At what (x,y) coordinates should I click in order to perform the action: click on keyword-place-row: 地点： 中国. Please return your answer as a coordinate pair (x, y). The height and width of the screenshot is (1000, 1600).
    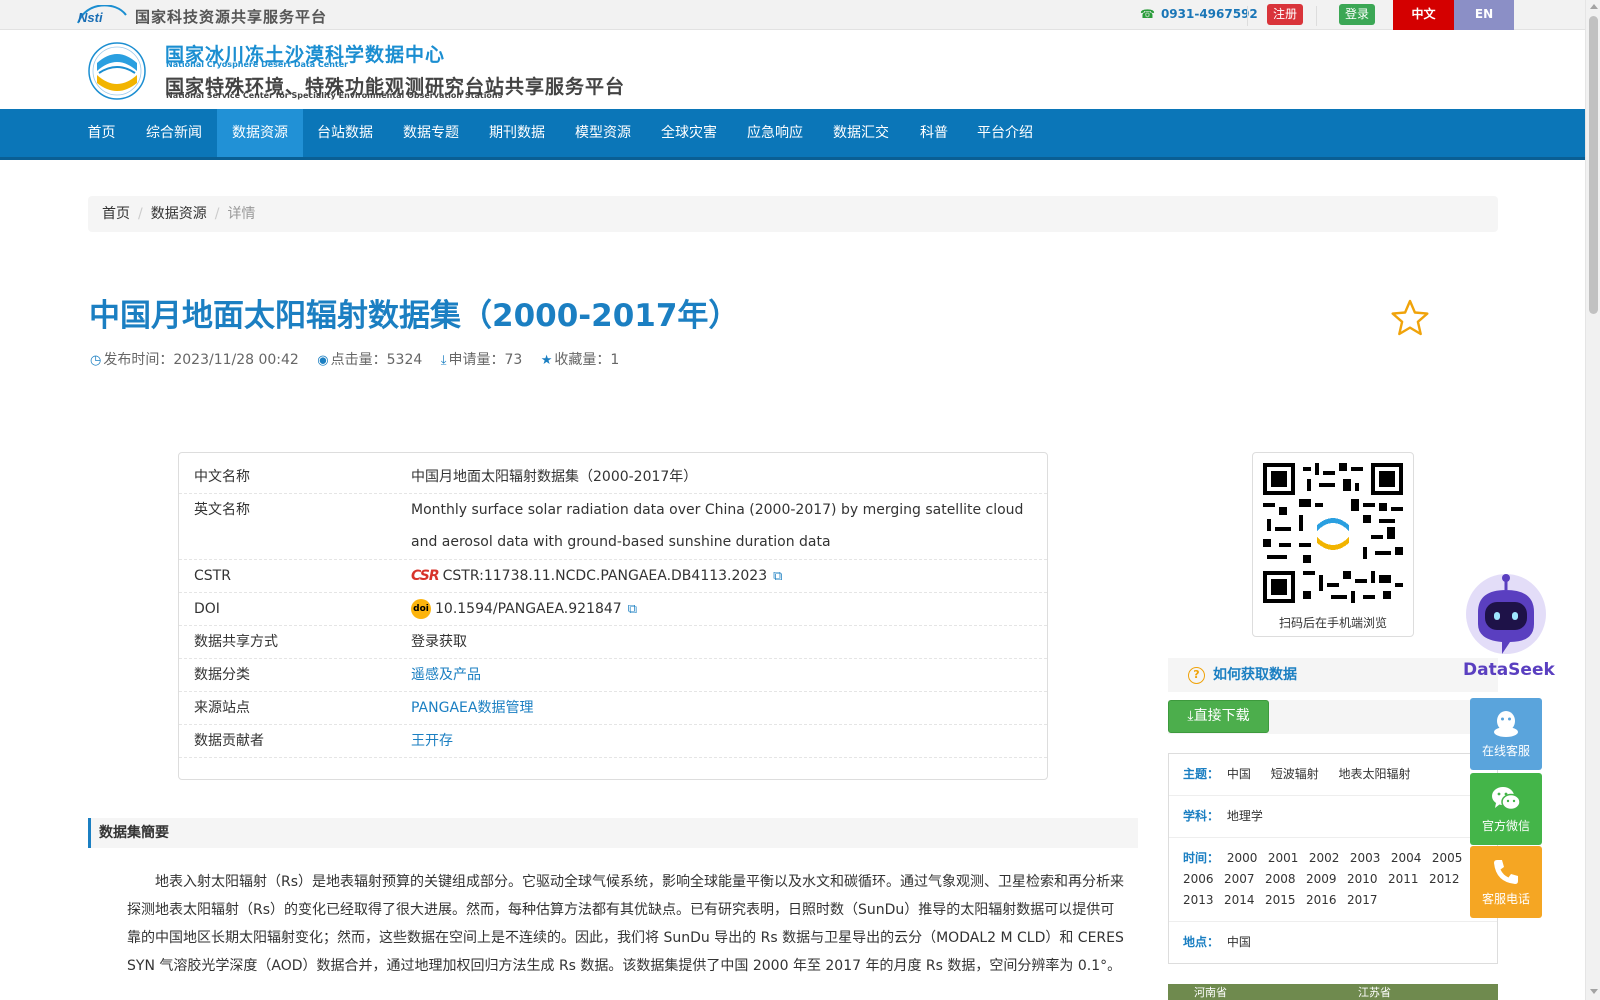
    Looking at the image, I should click on (1333, 942).